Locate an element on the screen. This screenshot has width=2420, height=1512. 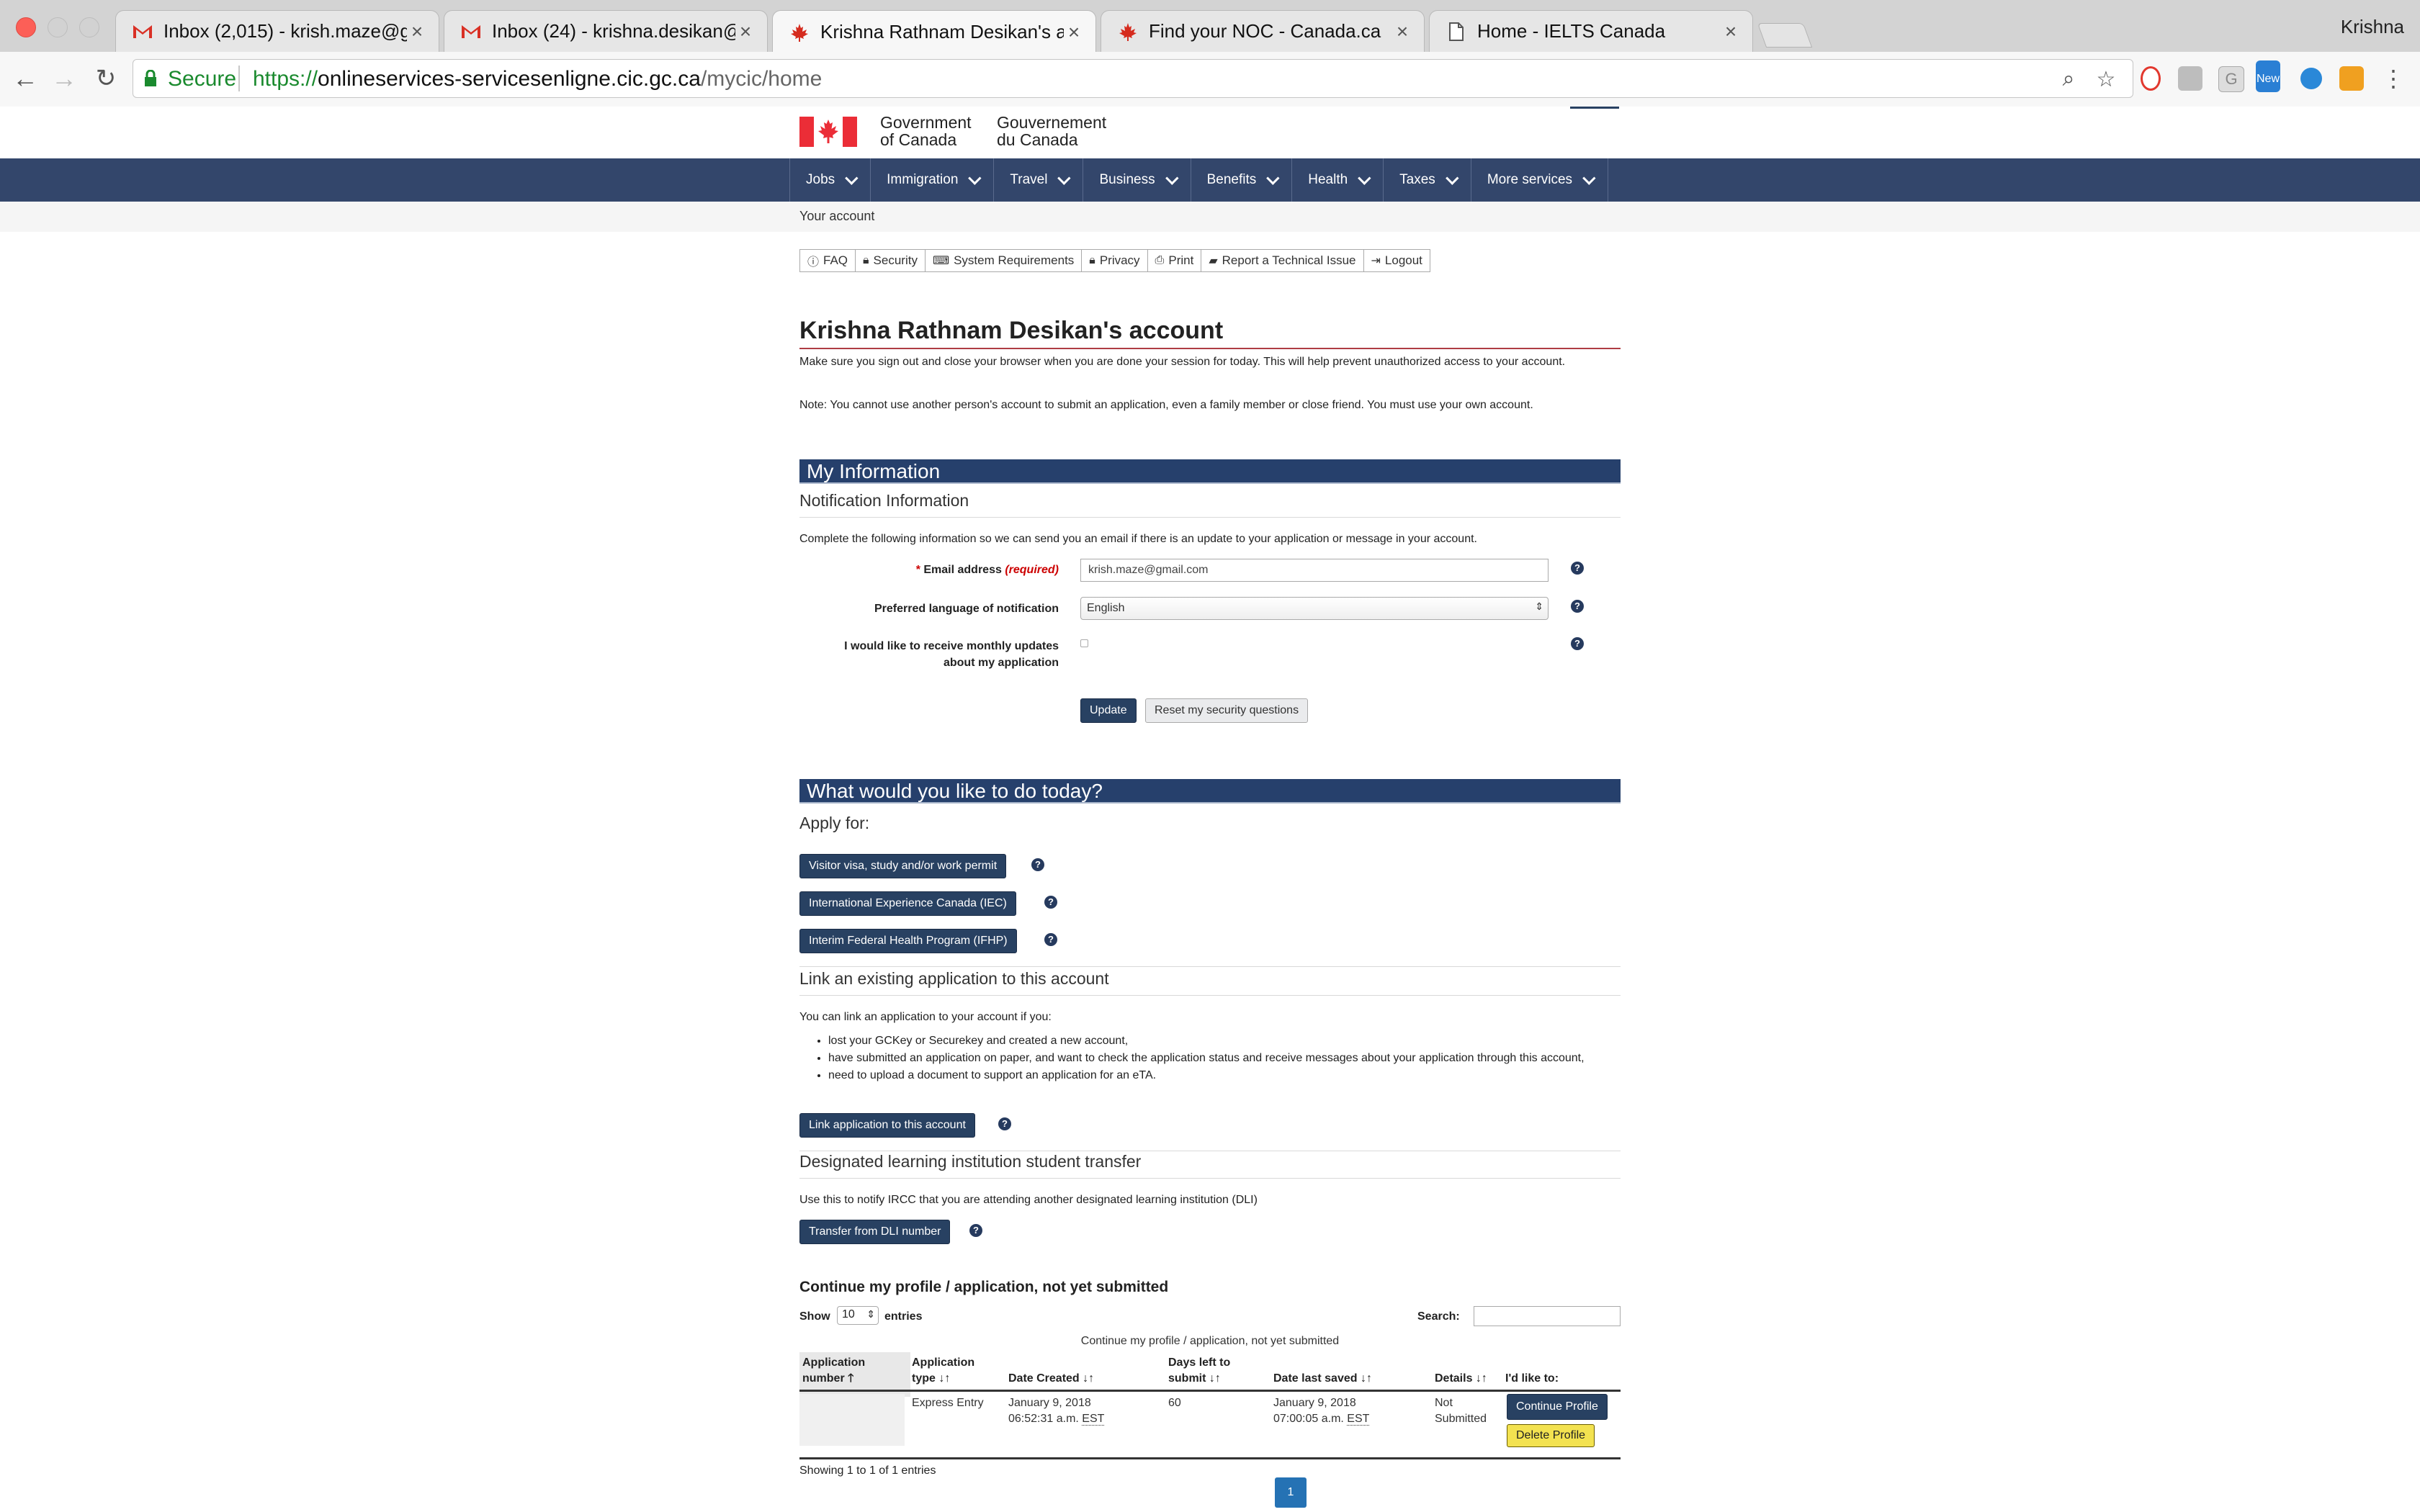
col-header-app-type: Application type ↓↑ is located at coordinates (955, 1371).